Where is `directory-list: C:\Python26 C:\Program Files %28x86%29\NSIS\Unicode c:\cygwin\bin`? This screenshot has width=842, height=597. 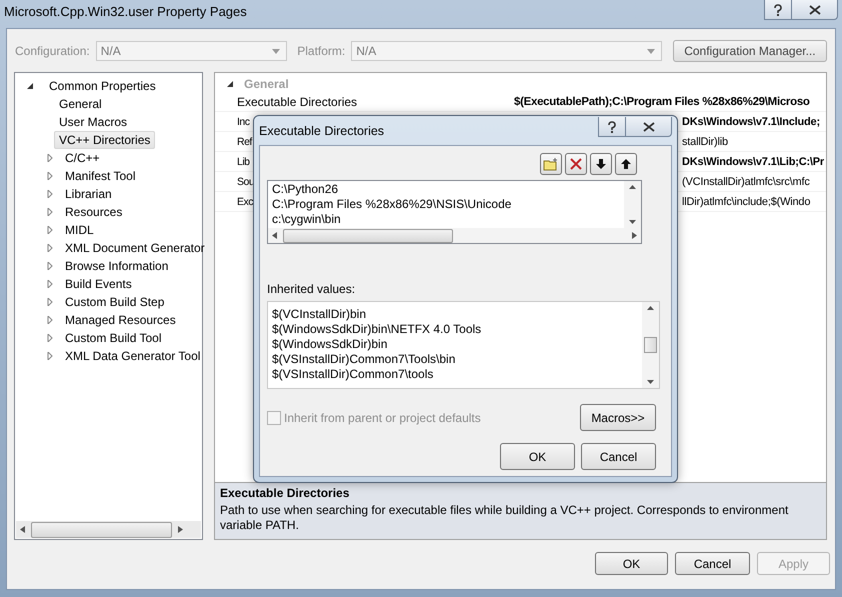 directory-list: C:\Python26 C:\Program Files %28x86%29\NSIS\Unicode c:\cygwin\bin is located at coordinates (454, 212).